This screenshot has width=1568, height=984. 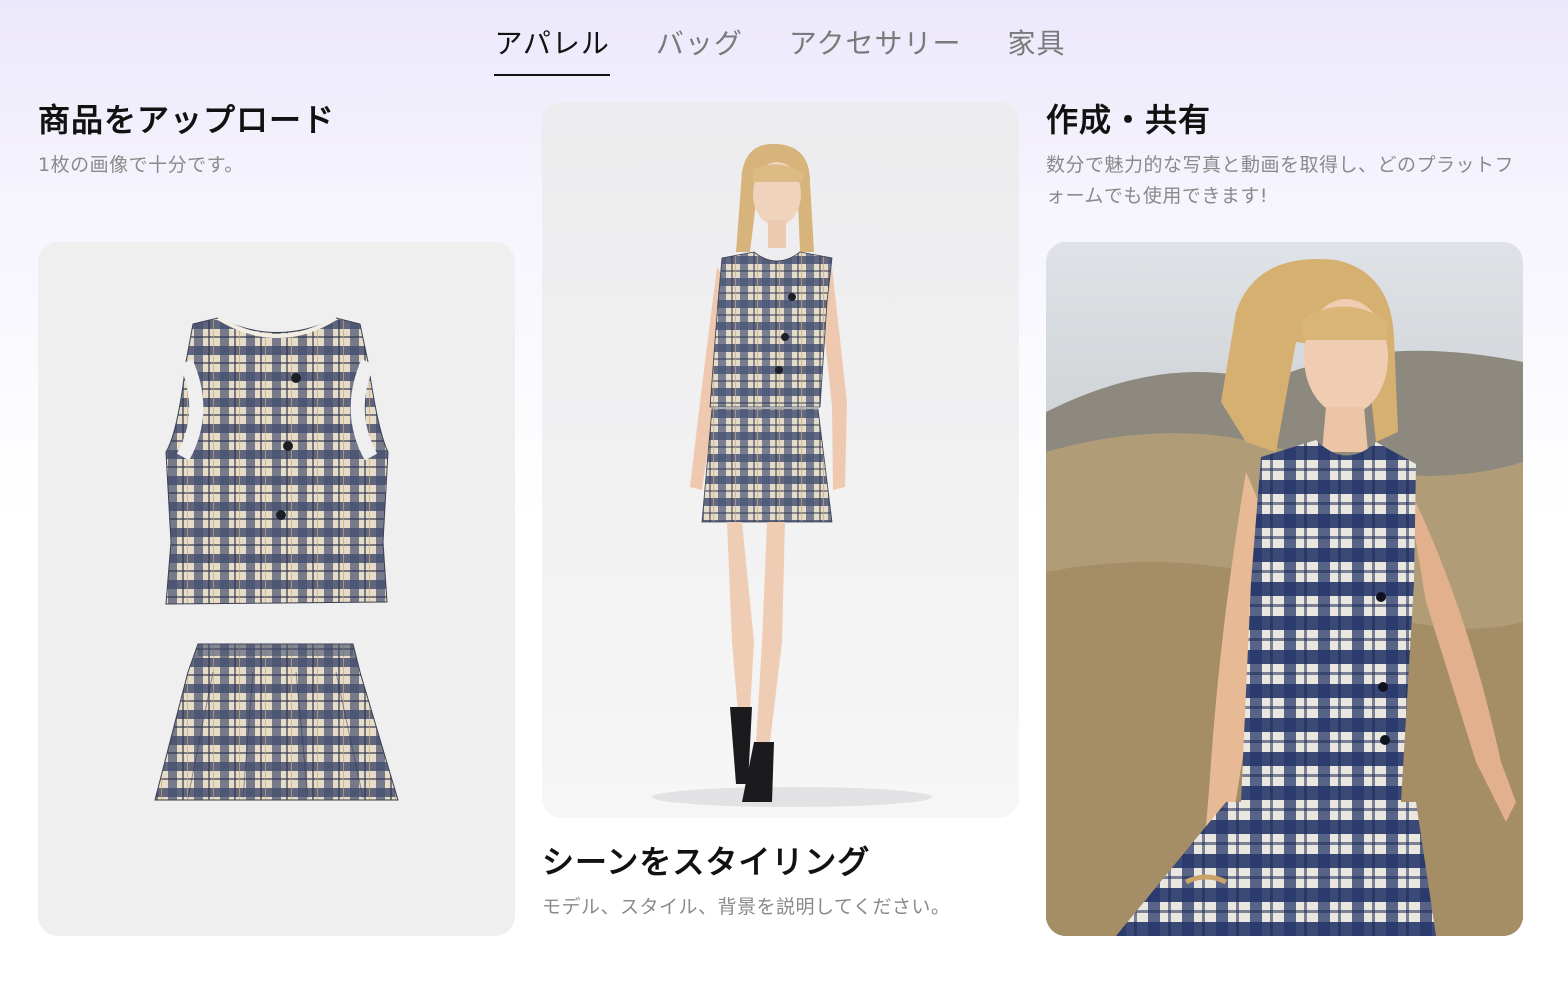 What do you see at coordinates (1280, 180) in the screenshot?
I see `step-share-description: 数分で魅力的な写真と動画を取得し、どのプラットフォームでも使用できます!` at bounding box center [1280, 180].